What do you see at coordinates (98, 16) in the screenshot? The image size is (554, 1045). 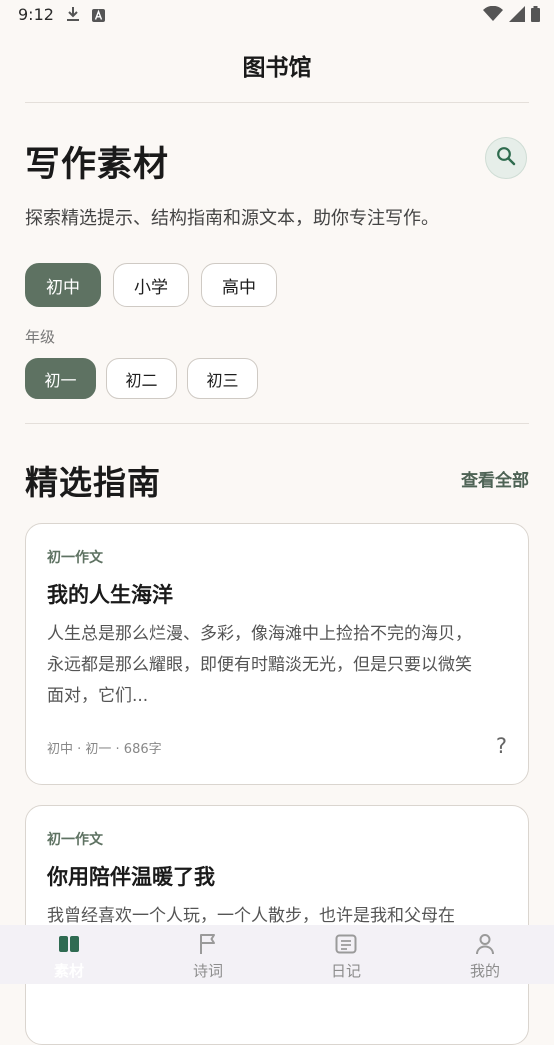 I see `text-a-icon` at bounding box center [98, 16].